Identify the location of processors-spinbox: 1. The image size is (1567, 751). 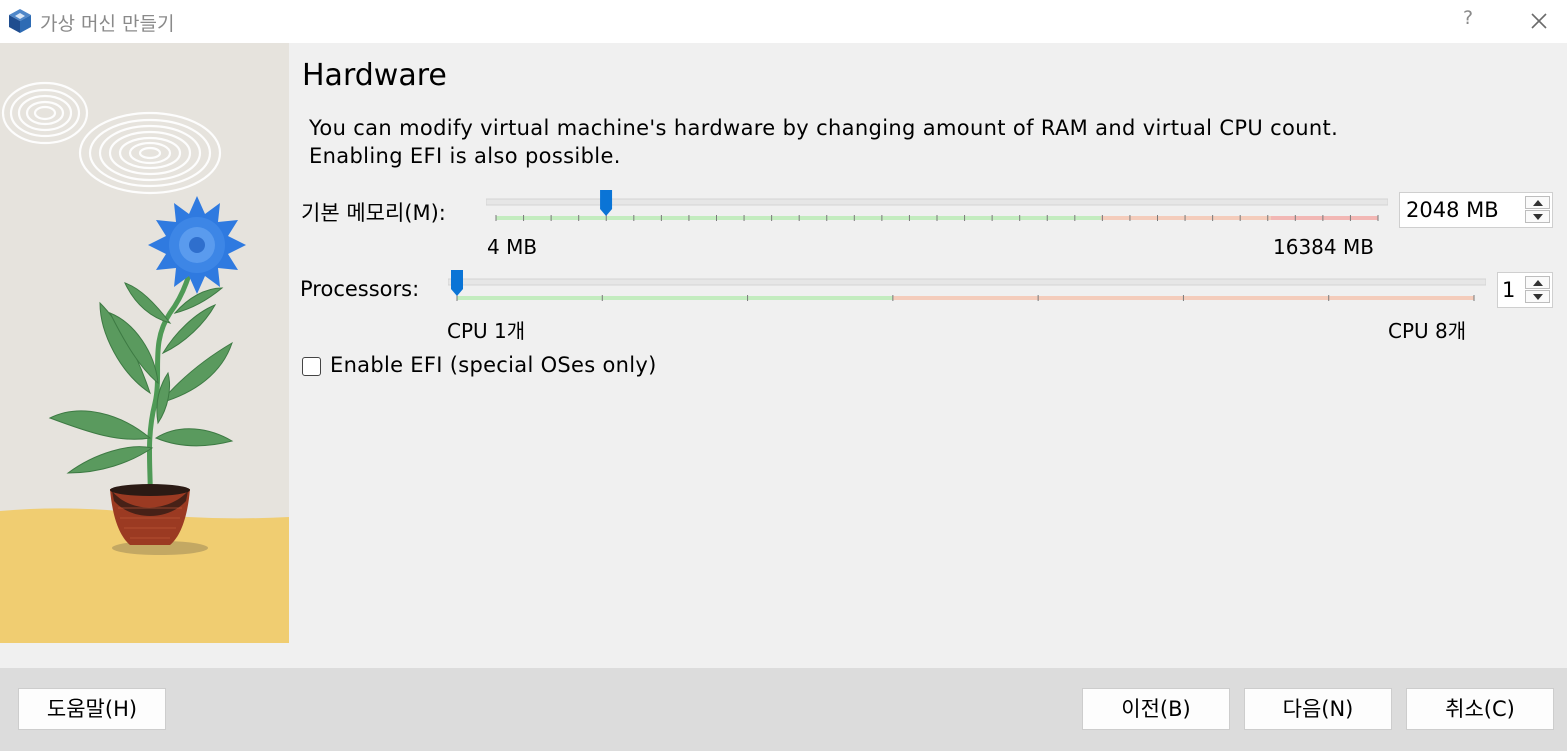
(1525, 290).